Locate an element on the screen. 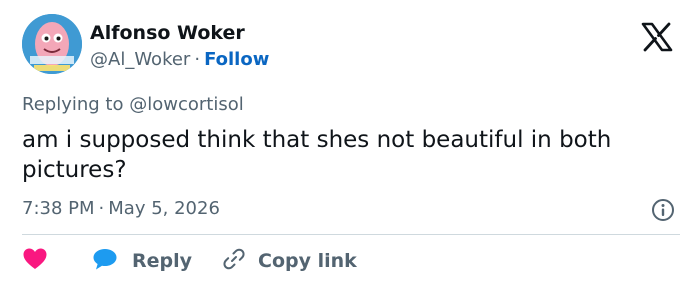  divider is located at coordinates (351, 234).